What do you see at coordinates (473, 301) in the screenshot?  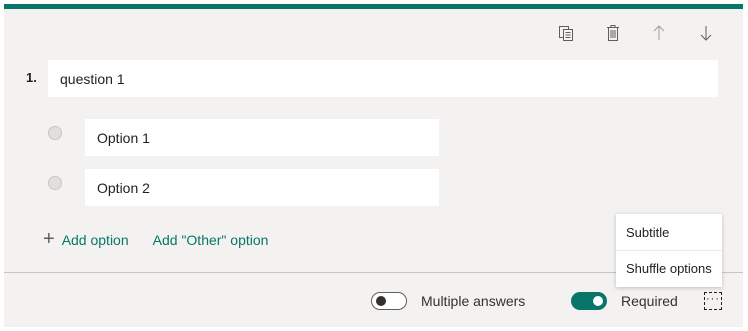 I see `multiple-answers-label: Multiple answers` at bounding box center [473, 301].